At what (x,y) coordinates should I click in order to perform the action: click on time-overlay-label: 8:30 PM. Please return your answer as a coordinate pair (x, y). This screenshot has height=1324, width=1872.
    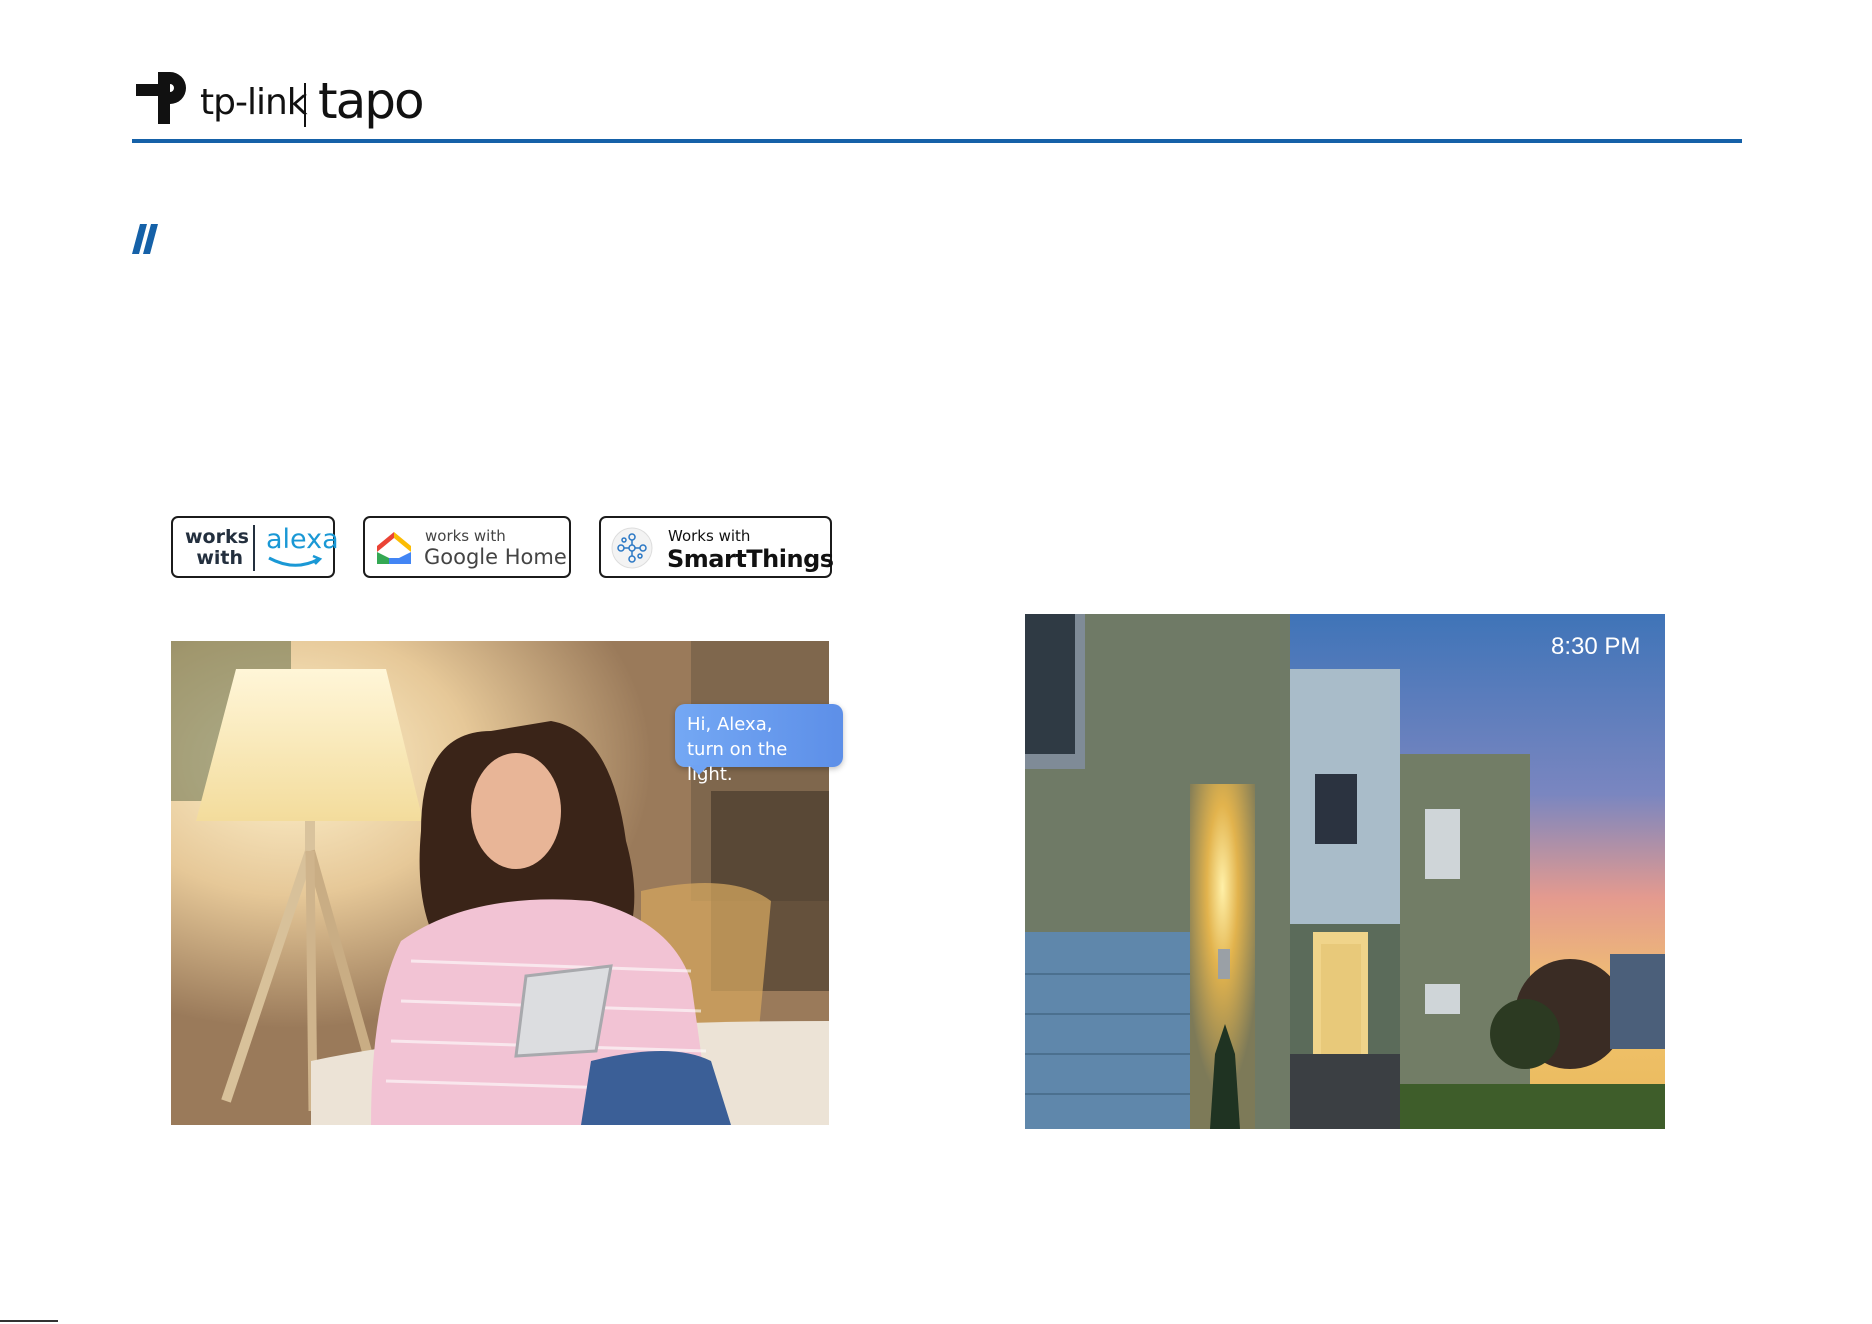
    Looking at the image, I should click on (1596, 646).